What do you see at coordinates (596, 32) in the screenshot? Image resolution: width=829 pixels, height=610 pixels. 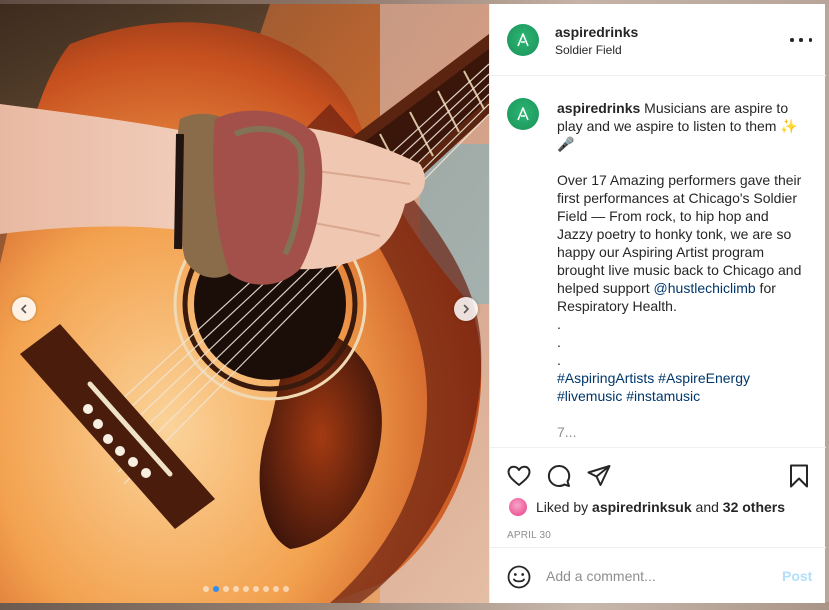 I see `post-author-username: aspiredrinks` at bounding box center [596, 32].